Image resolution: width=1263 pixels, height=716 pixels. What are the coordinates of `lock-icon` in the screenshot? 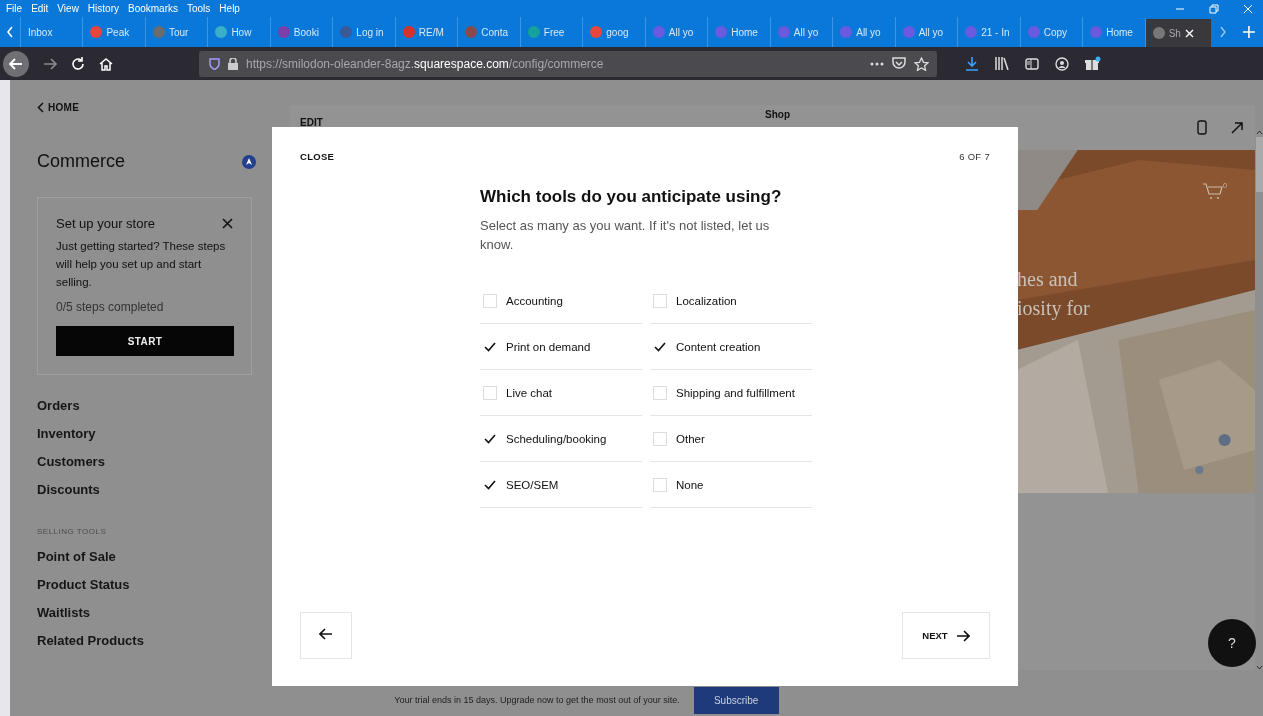 It's located at (233, 63).